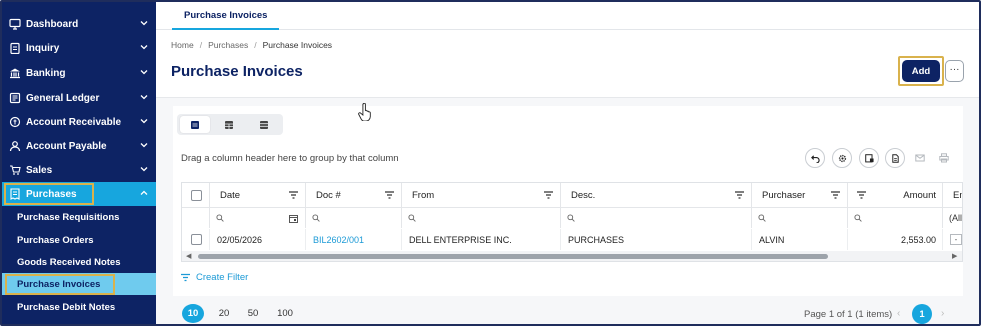 The height and width of the screenshot is (326, 981). What do you see at coordinates (921, 71) in the screenshot?
I see `add-button: Add` at bounding box center [921, 71].